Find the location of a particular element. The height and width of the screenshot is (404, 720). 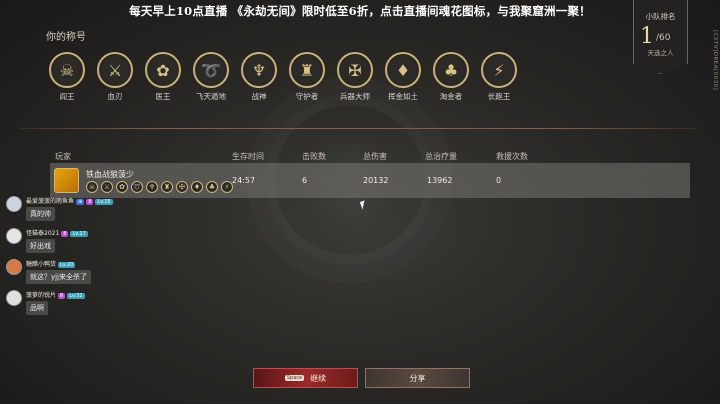

badge-label: 医王 is located at coordinates (163, 96).